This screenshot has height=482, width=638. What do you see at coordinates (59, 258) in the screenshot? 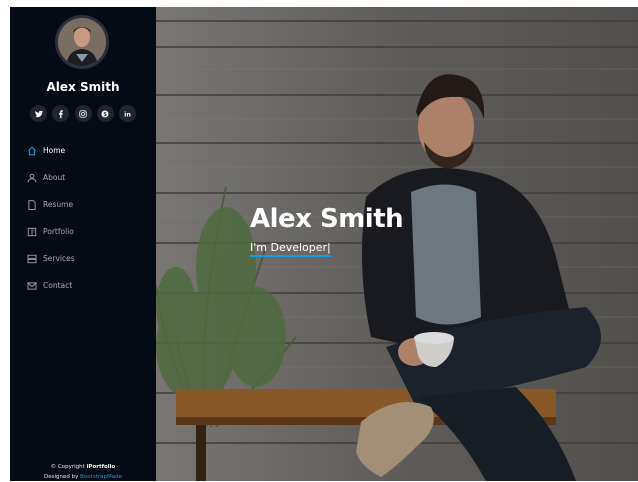
I see `nav-label-services: Services` at bounding box center [59, 258].